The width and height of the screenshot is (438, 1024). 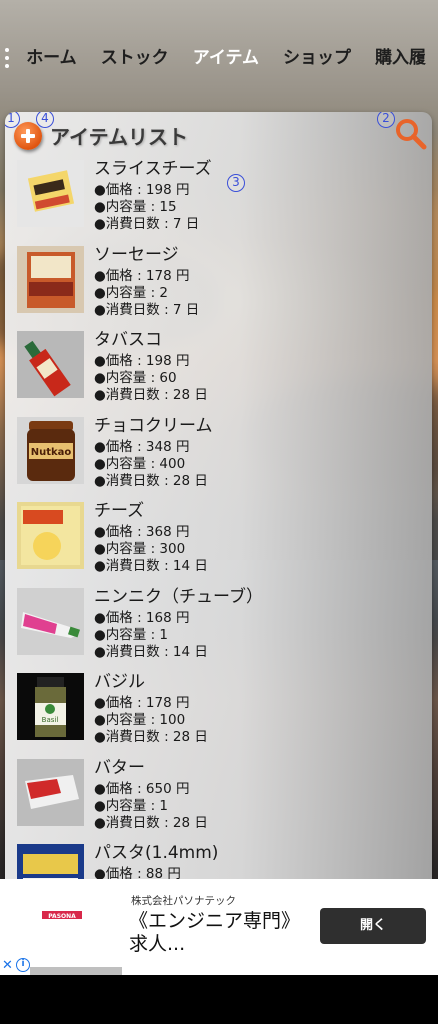 I want to click on ad-banner: PASONA 株式会社パソナテック 《エンジニア専門》求人... 開く ✕ i, so click(x=219, y=927).